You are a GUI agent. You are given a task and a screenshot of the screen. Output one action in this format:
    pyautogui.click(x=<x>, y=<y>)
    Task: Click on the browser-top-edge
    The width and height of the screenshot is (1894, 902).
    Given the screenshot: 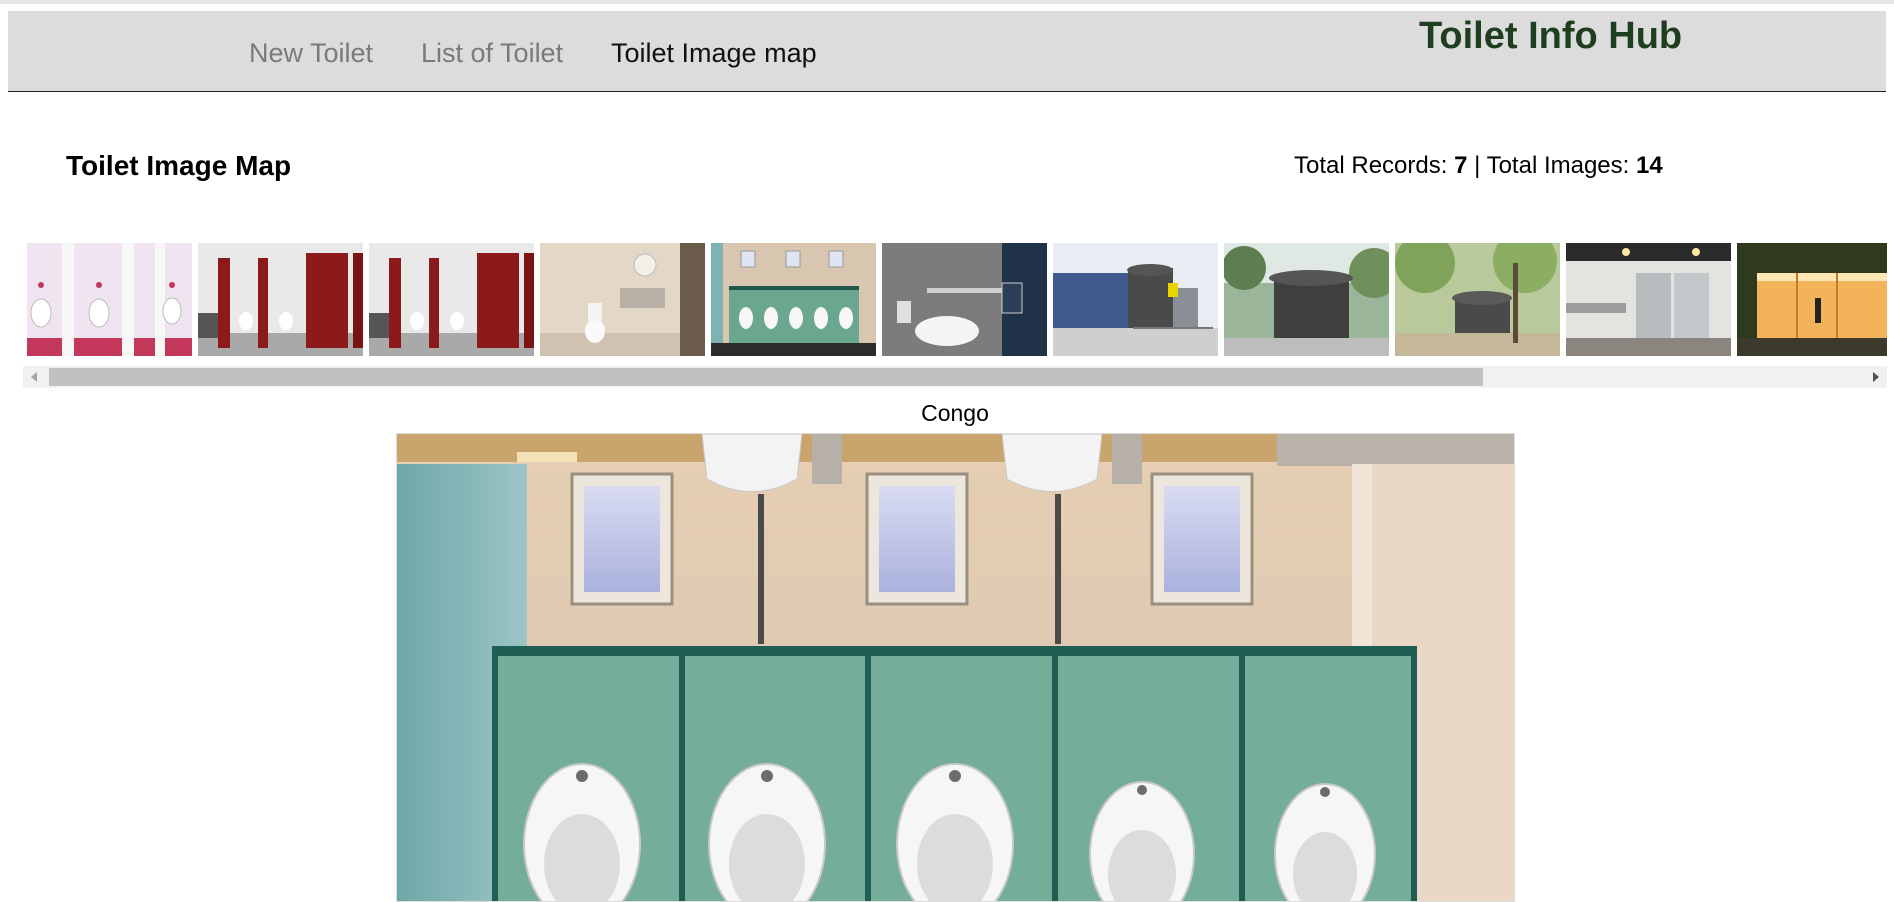 What is the action you would take?
    pyautogui.click(x=947, y=2)
    